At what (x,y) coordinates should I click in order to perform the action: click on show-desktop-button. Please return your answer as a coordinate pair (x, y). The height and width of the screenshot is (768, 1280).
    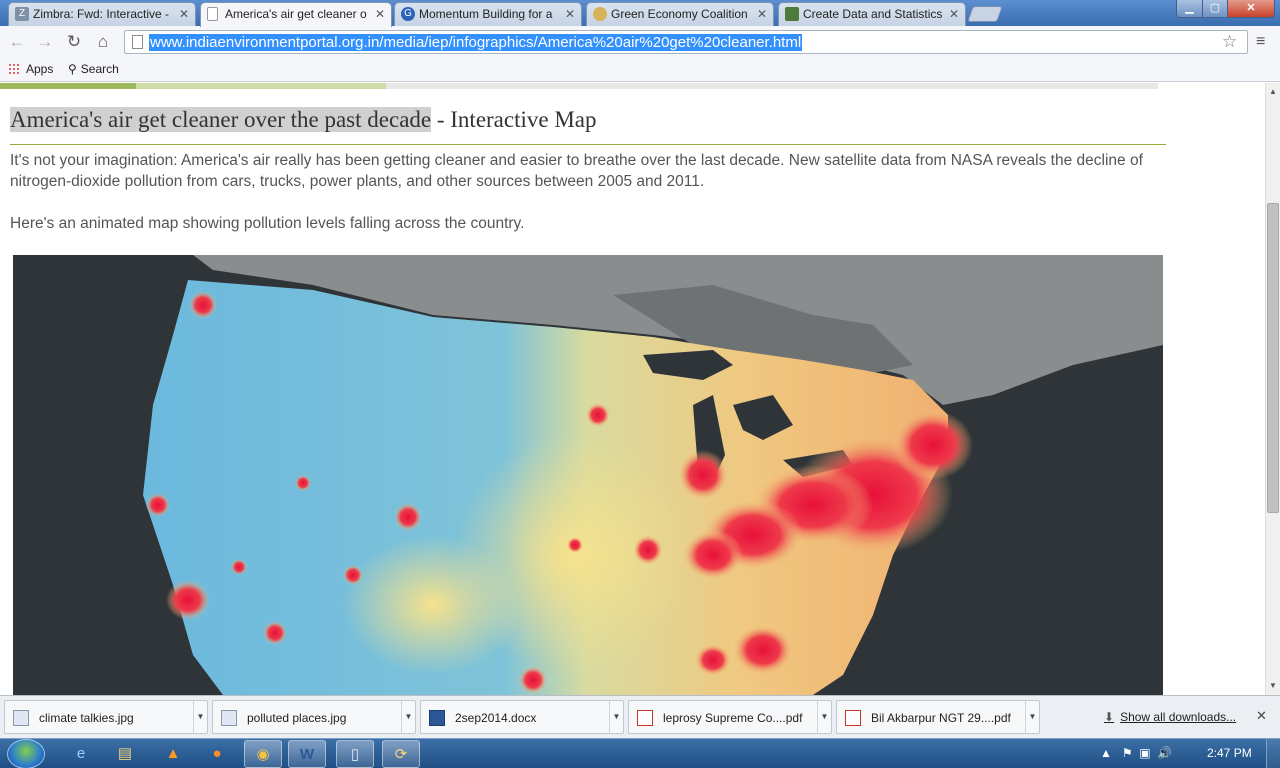
    Looking at the image, I should click on (1273, 753).